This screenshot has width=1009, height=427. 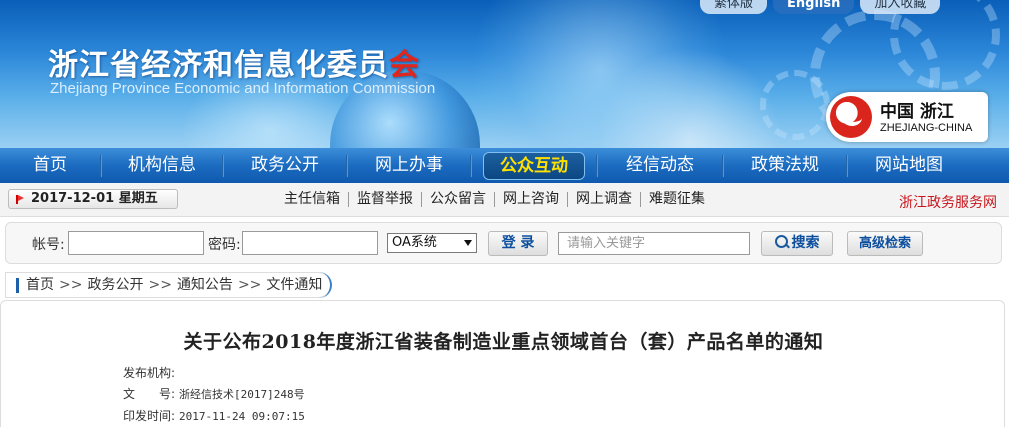 I want to click on traditional-chinese-link: 繁体版, so click(x=734, y=7).